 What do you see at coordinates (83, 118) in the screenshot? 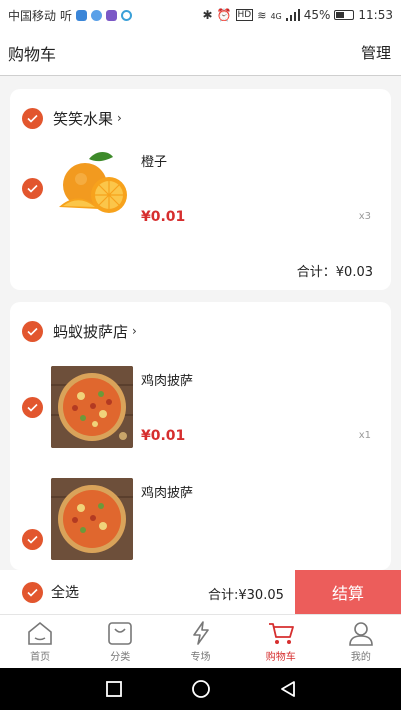
I see `store-name: 笑笑水果` at bounding box center [83, 118].